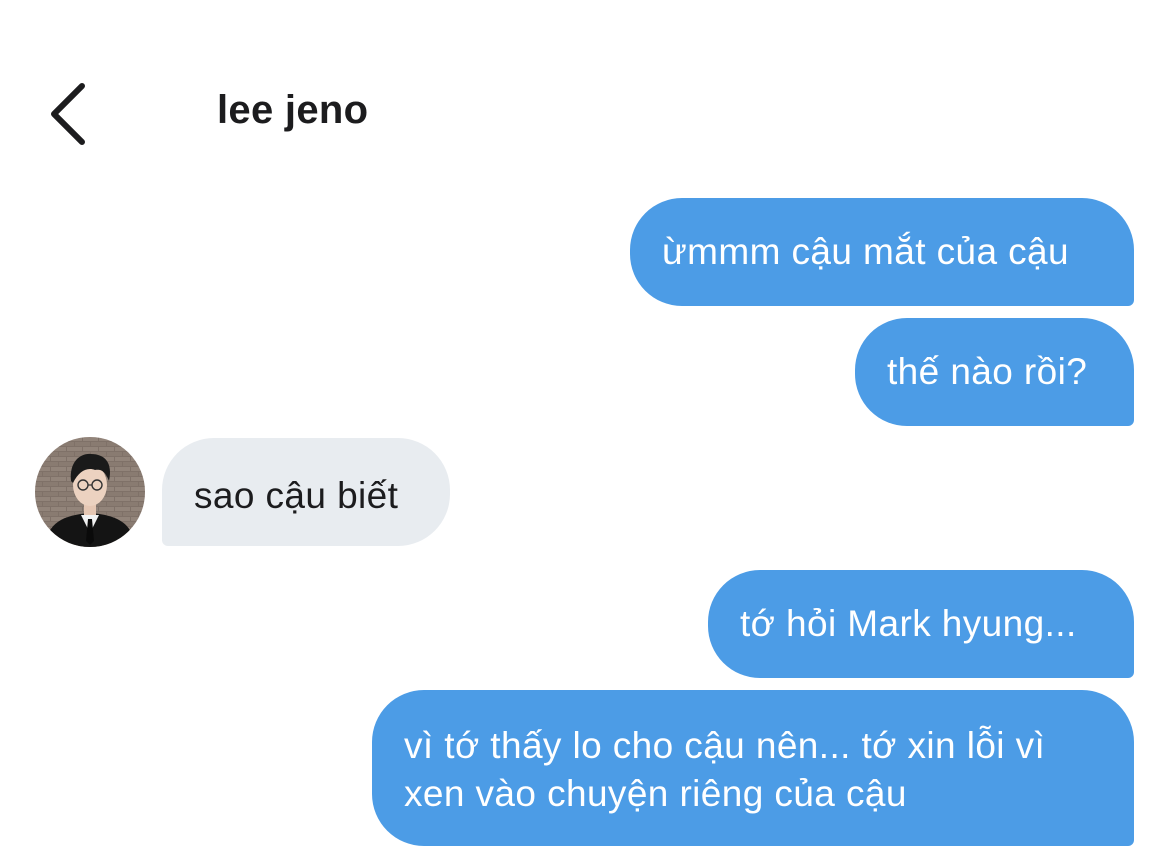 This screenshot has width=1169, height=856. I want to click on contact-name: lee jeno, so click(292, 110).